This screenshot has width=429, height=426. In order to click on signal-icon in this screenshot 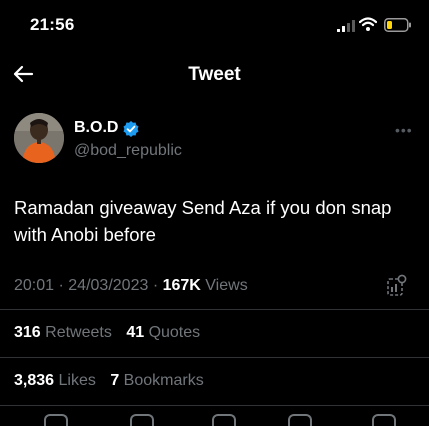, I will do `click(346, 26)`.